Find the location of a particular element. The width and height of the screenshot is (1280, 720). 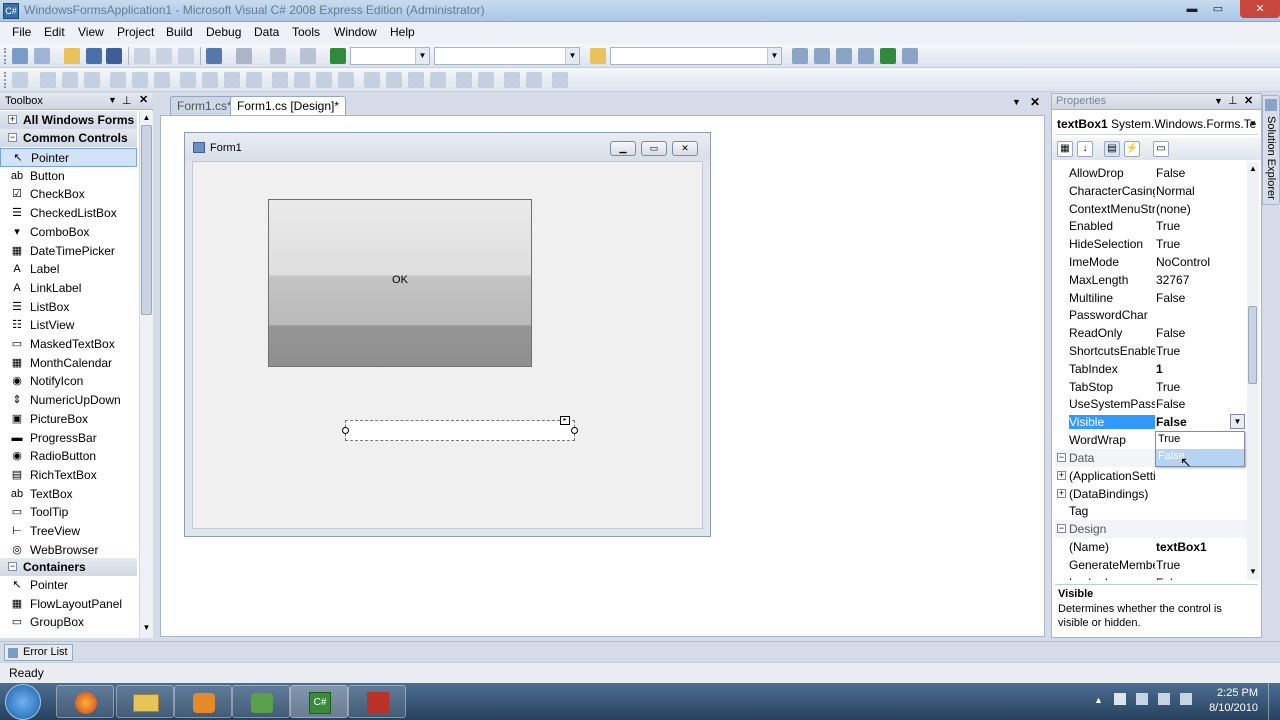

property-row: Enabled True is located at coordinates (1151, 226).